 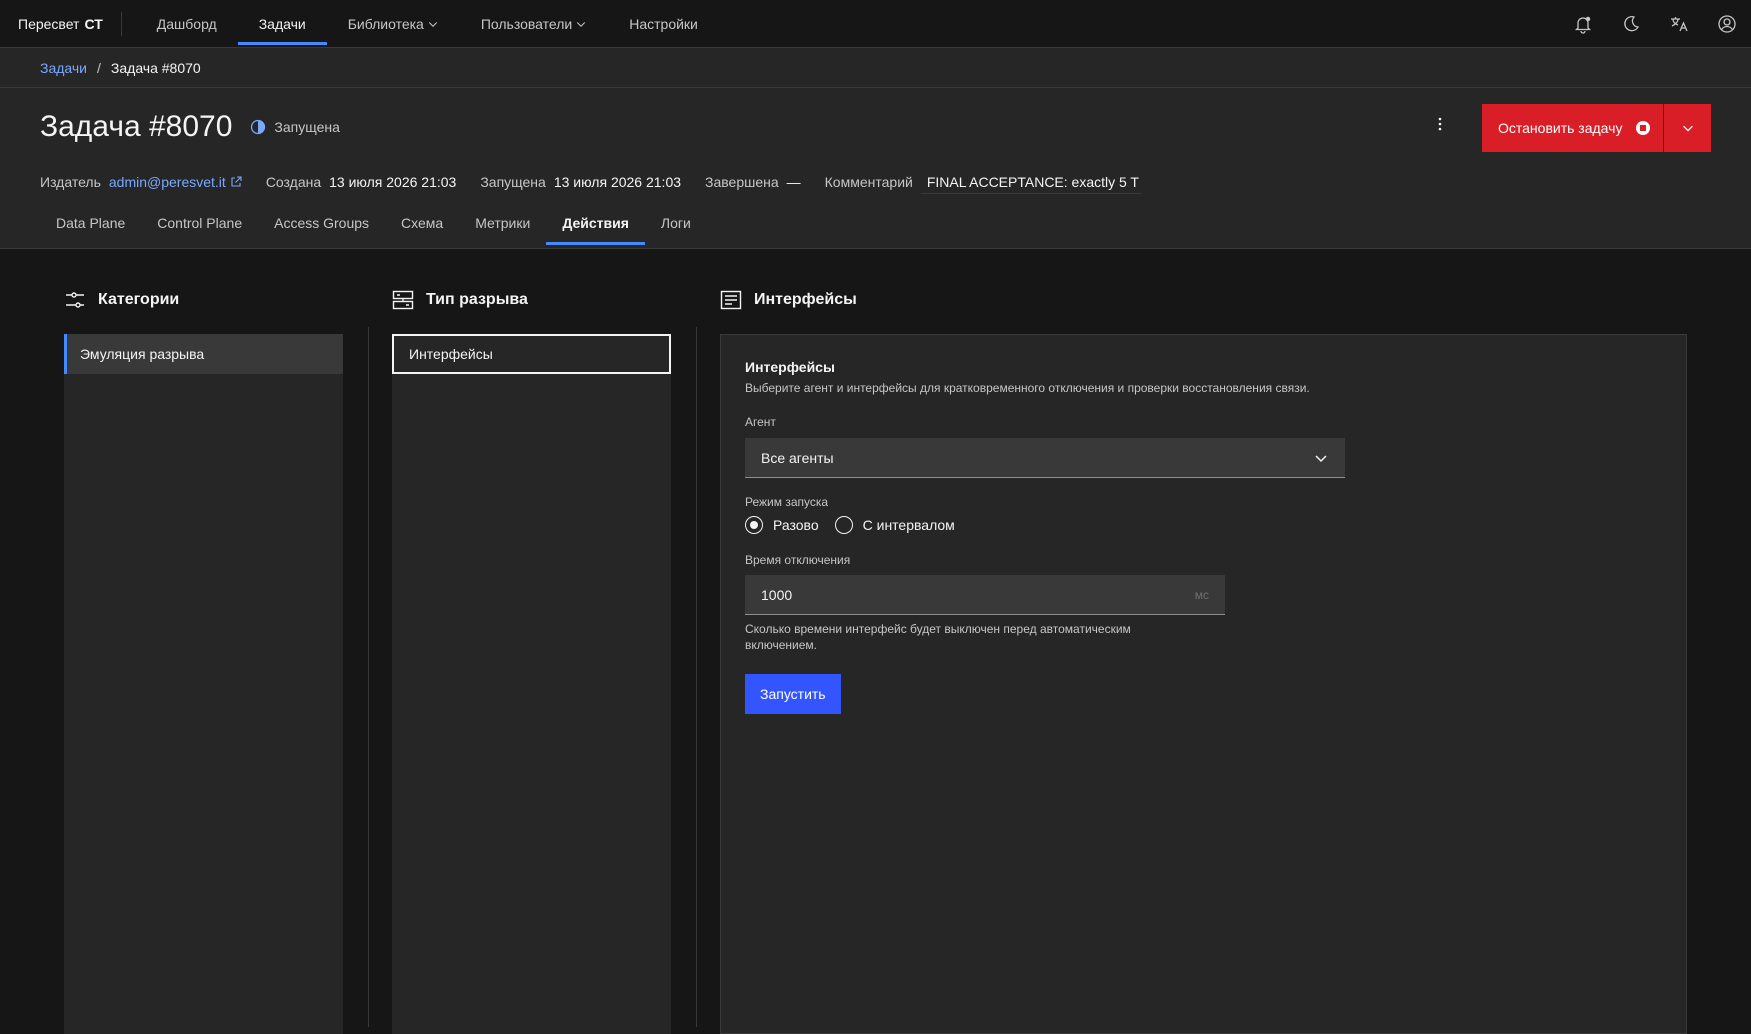 What do you see at coordinates (985, 595) in the screenshot?
I see `downtime-input: 1000 мс` at bounding box center [985, 595].